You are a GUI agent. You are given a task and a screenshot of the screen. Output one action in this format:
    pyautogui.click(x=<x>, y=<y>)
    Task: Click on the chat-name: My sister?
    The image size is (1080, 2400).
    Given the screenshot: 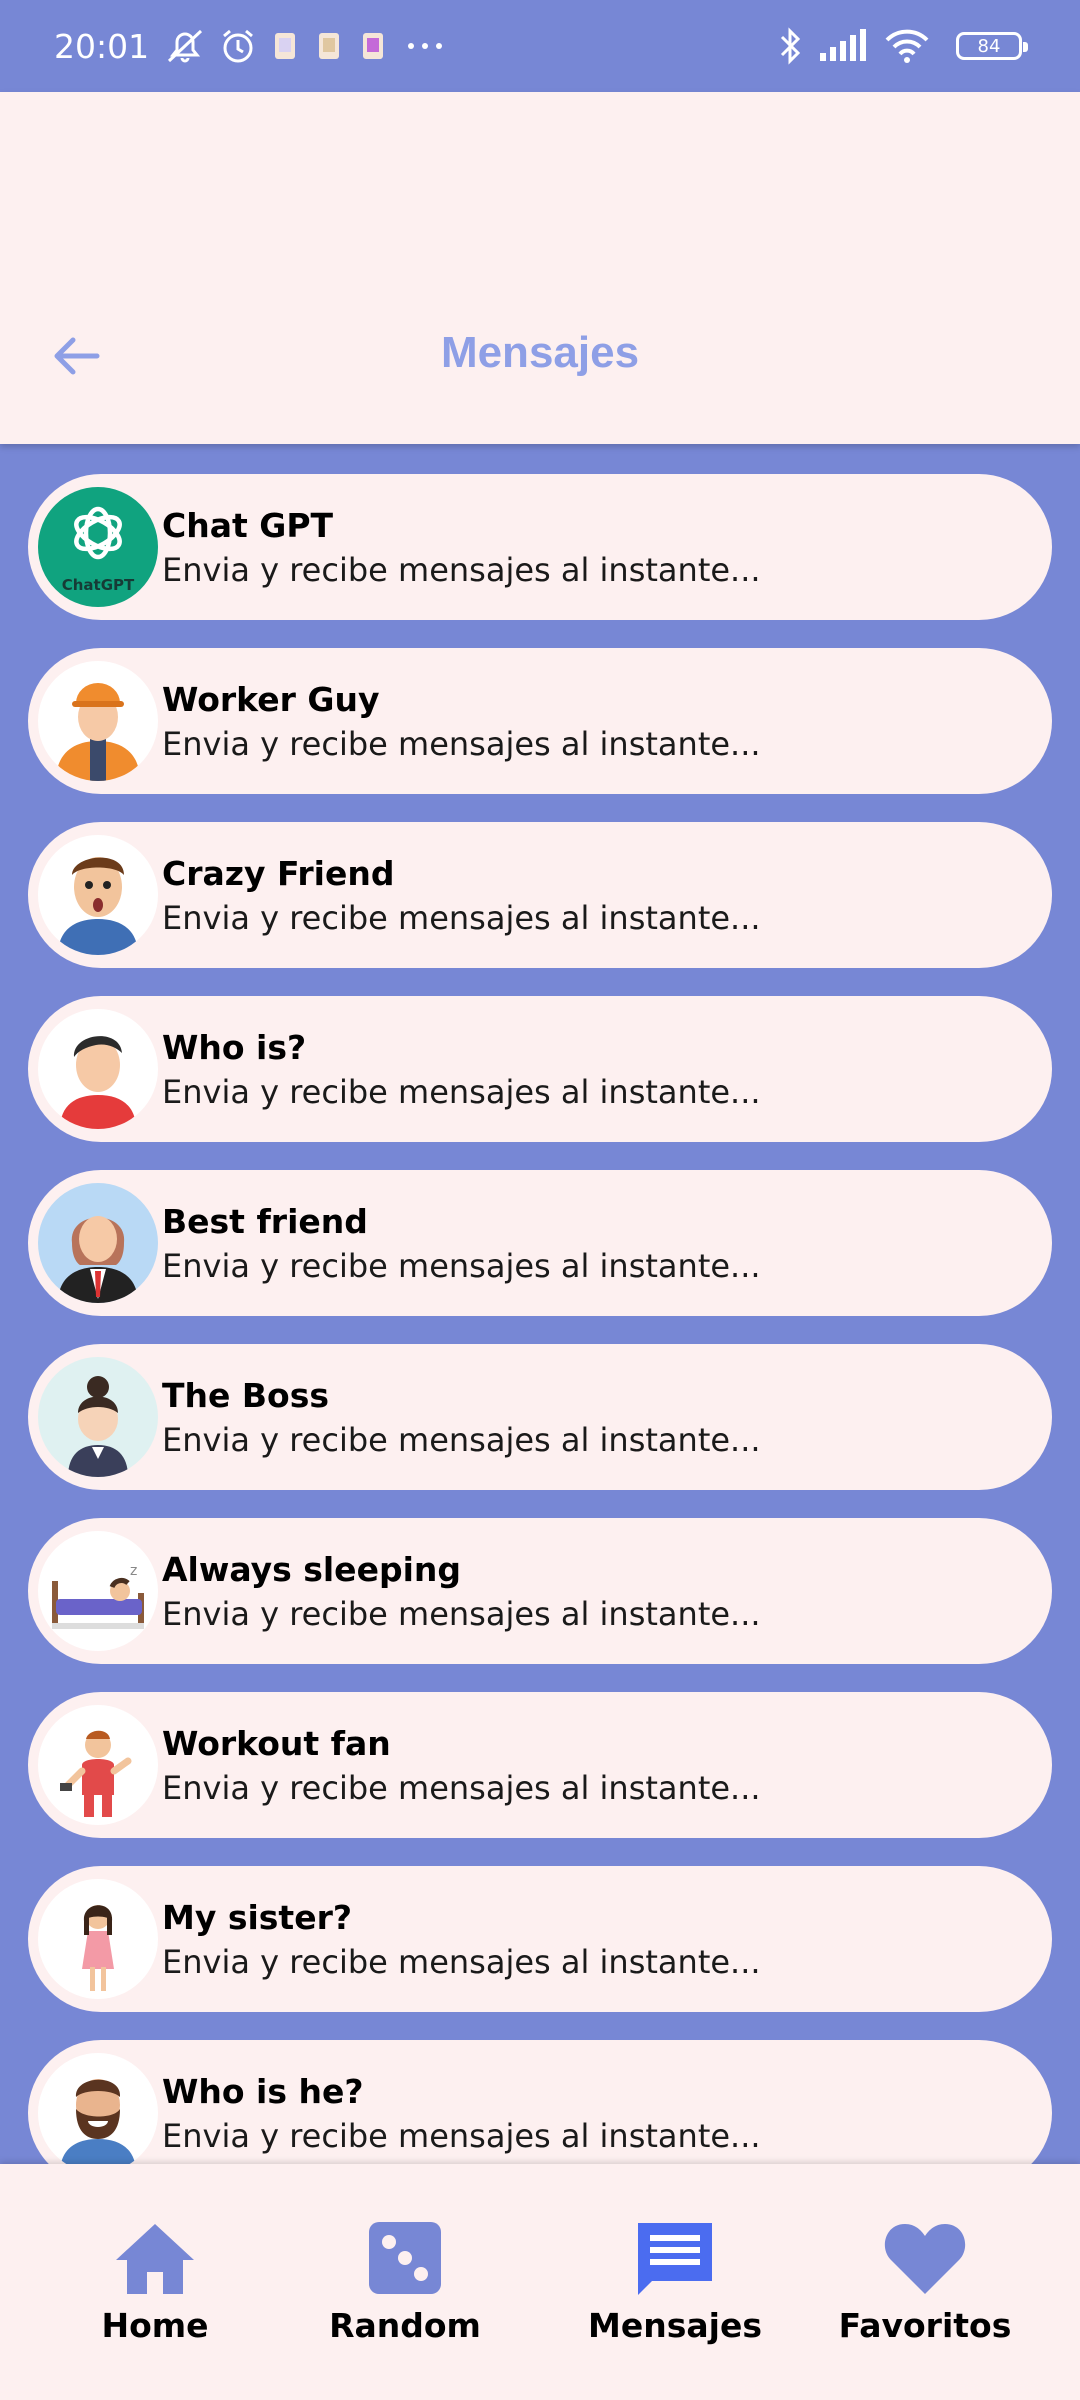 What is the action you would take?
    pyautogui.click(x=257, y=1917)
    